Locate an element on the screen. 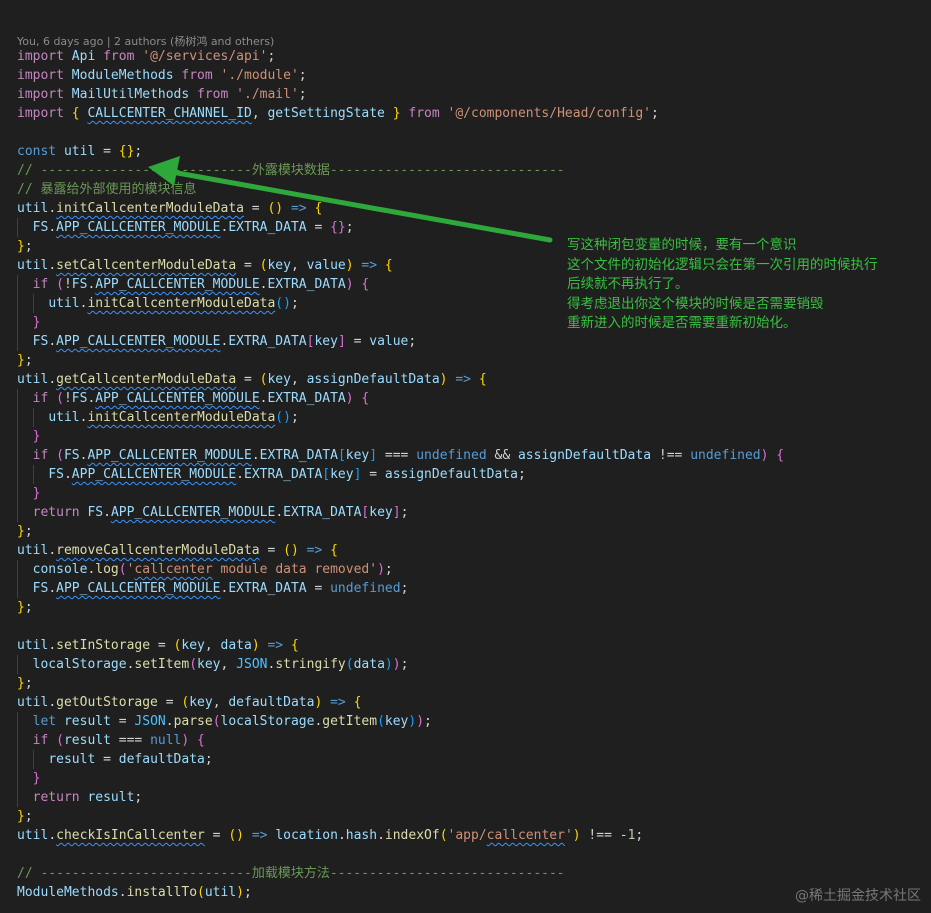 The image size is (931, 913). code-token: const is located at coordinates (37, 151).